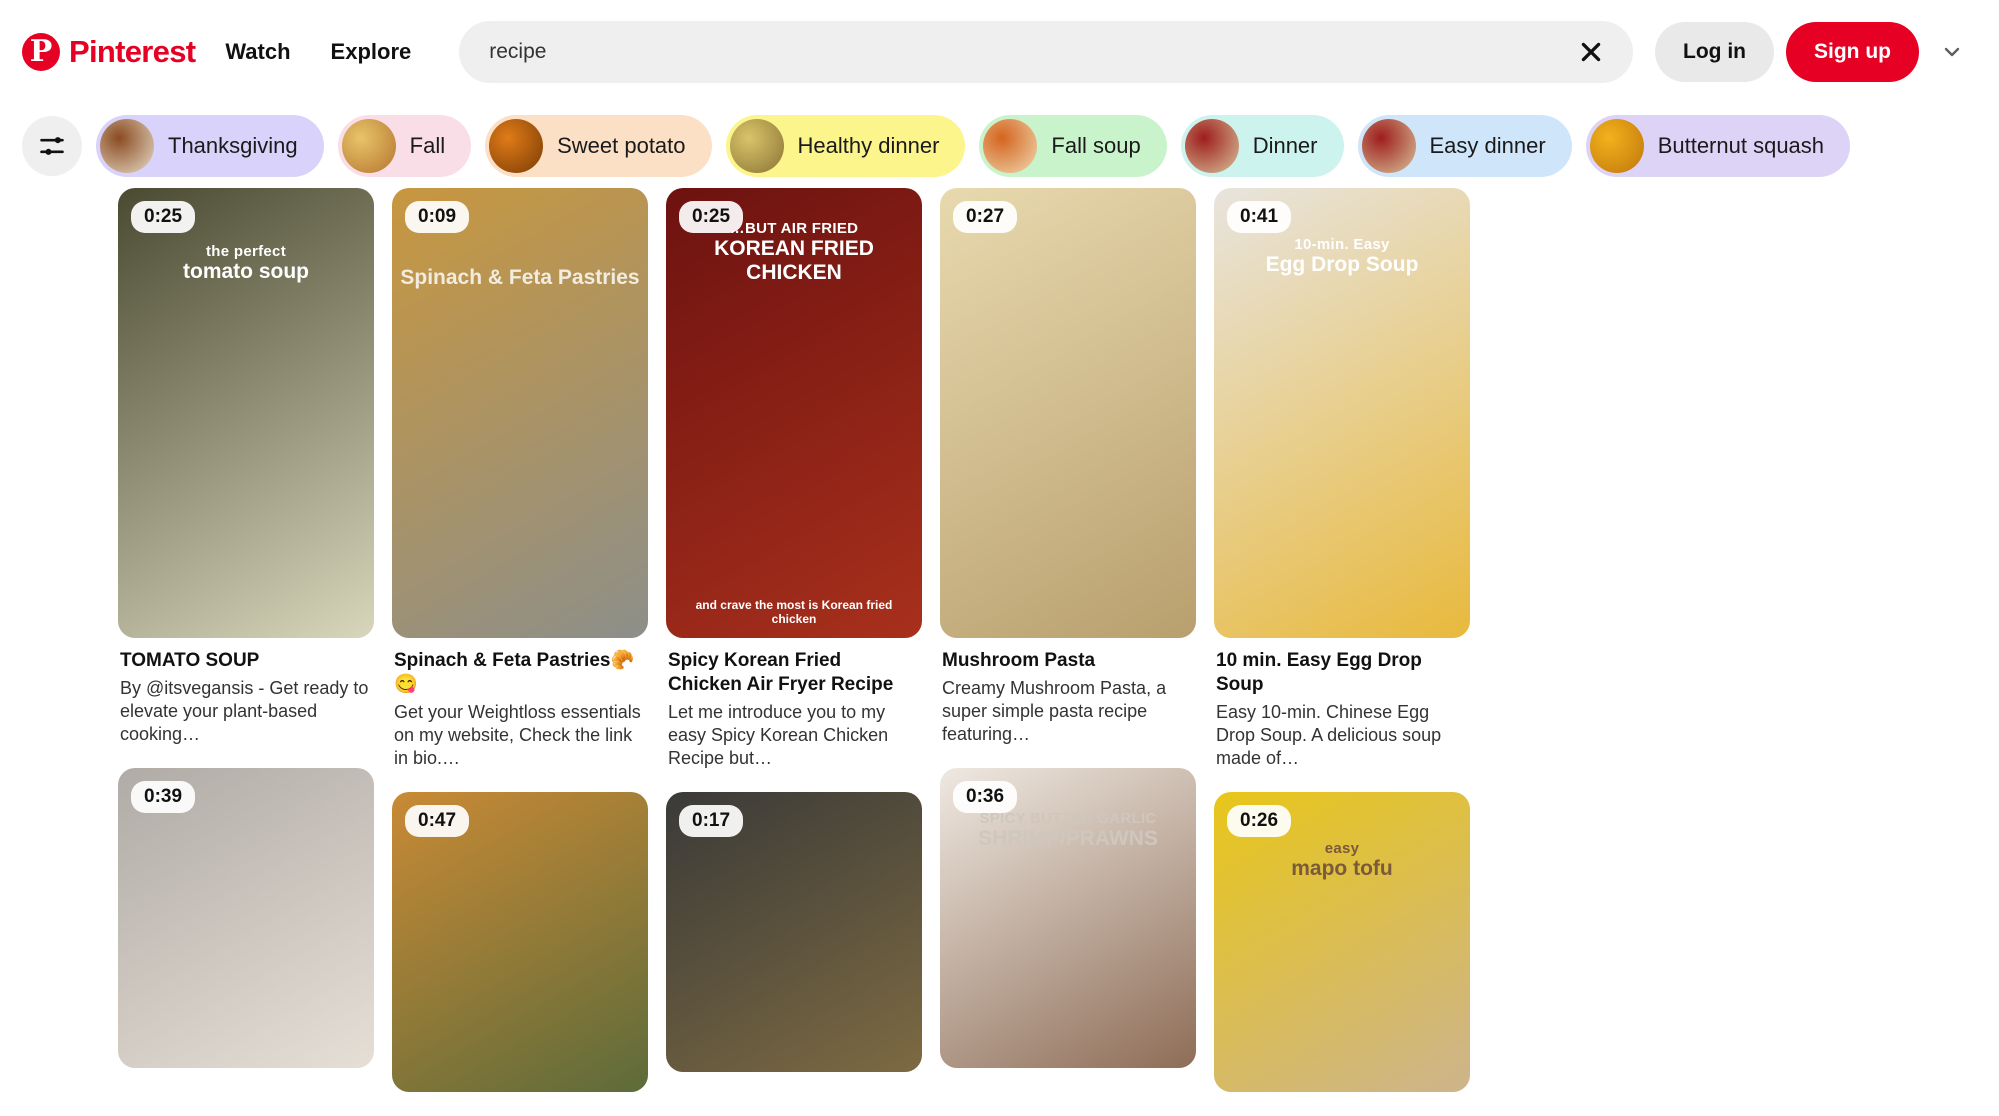  Describe the element at coordinates (1714, 52) in the screenshot. I see `login-button: Log in` at that location.